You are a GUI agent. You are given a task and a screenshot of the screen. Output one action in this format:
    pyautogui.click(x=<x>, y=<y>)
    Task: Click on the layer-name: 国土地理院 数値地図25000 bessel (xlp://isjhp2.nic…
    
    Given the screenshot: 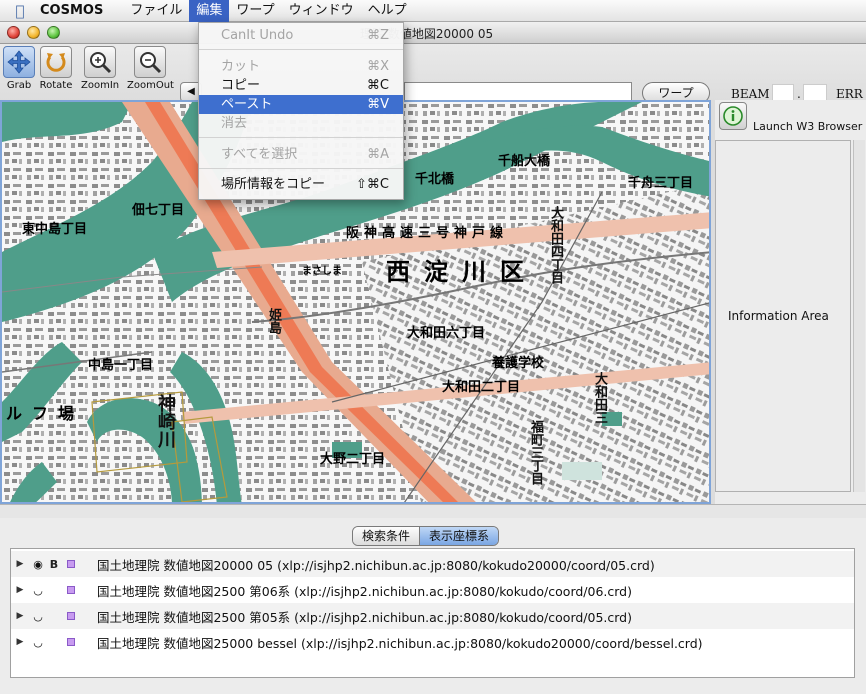 What is the action you would take?
    pyautogui.click(x=400, y=643)
    